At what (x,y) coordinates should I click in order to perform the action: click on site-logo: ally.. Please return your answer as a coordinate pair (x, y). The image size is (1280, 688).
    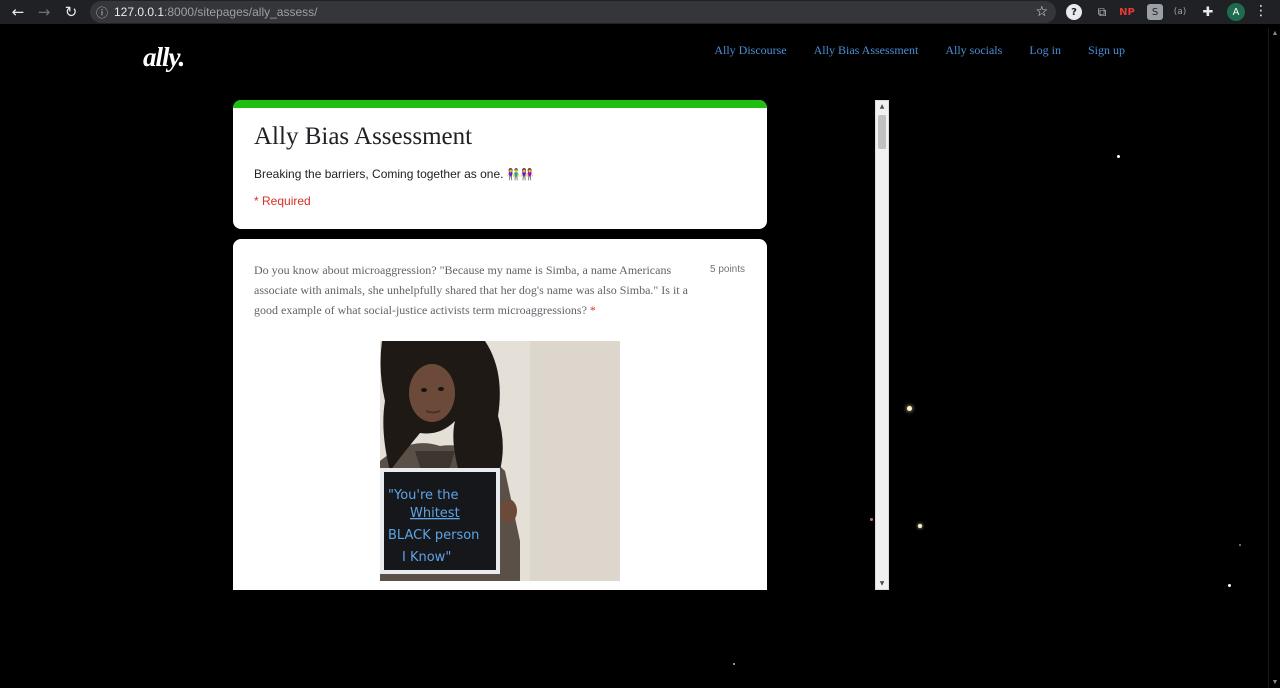
    Looking at the image, I should click on (164, 57).